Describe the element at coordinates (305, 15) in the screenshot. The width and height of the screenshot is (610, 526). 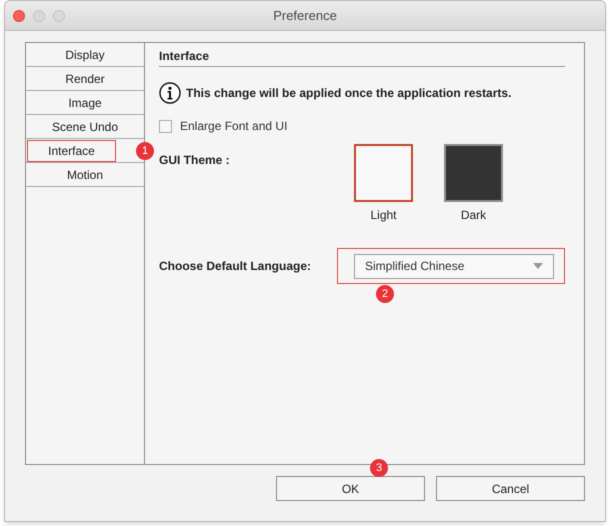
I see `window-title: Preference` at that location.